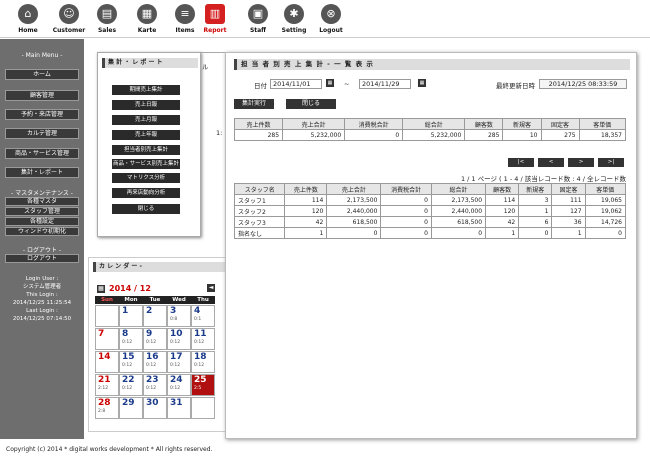 Image resolution: width=650 pixels, height=468 pixels. Describe the element at coordinates (331, 19) in the screenshot. I see `nav-logout: ⊗ Logout` at that location.